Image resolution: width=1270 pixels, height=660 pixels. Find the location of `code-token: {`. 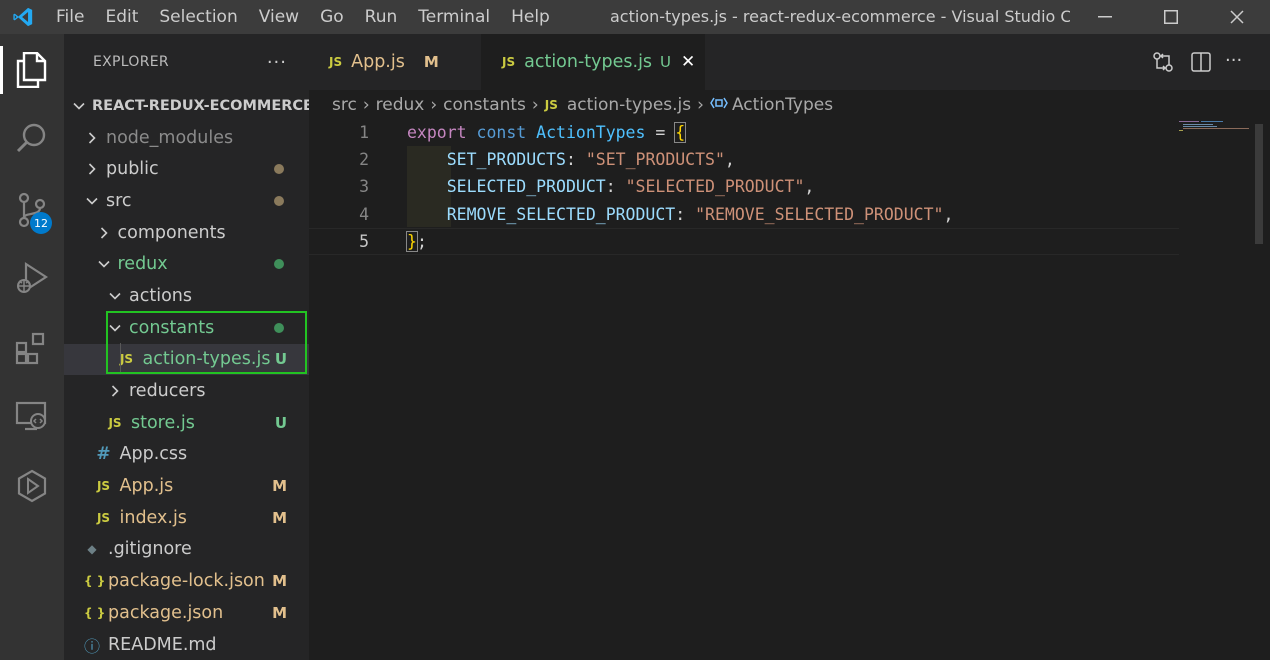

code-token: { is located at coordinates (680, 132).